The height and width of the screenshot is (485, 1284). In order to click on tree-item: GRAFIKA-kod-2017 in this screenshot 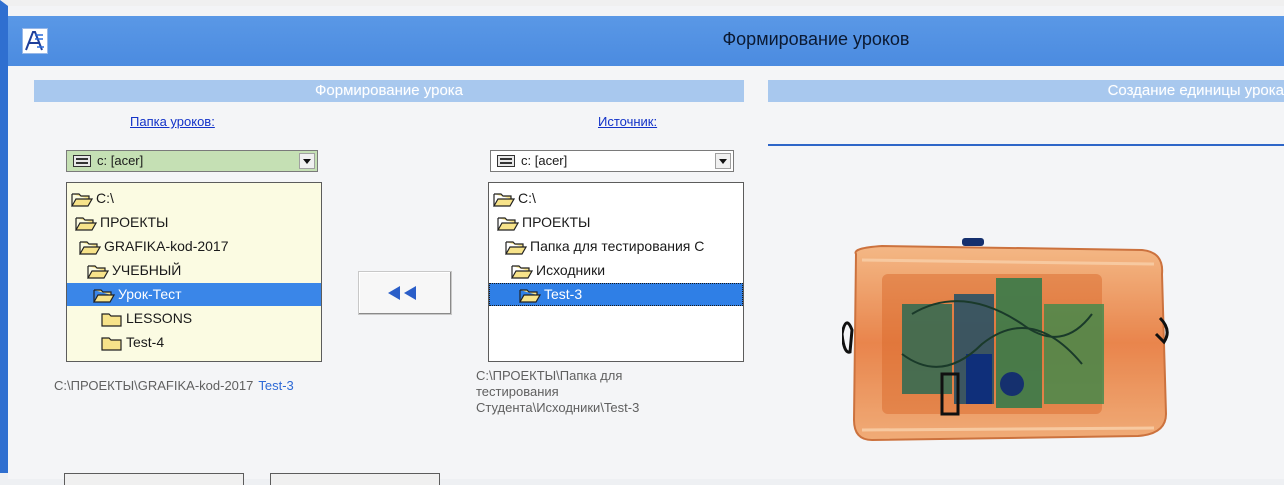, I will do `click(194, 246)`.